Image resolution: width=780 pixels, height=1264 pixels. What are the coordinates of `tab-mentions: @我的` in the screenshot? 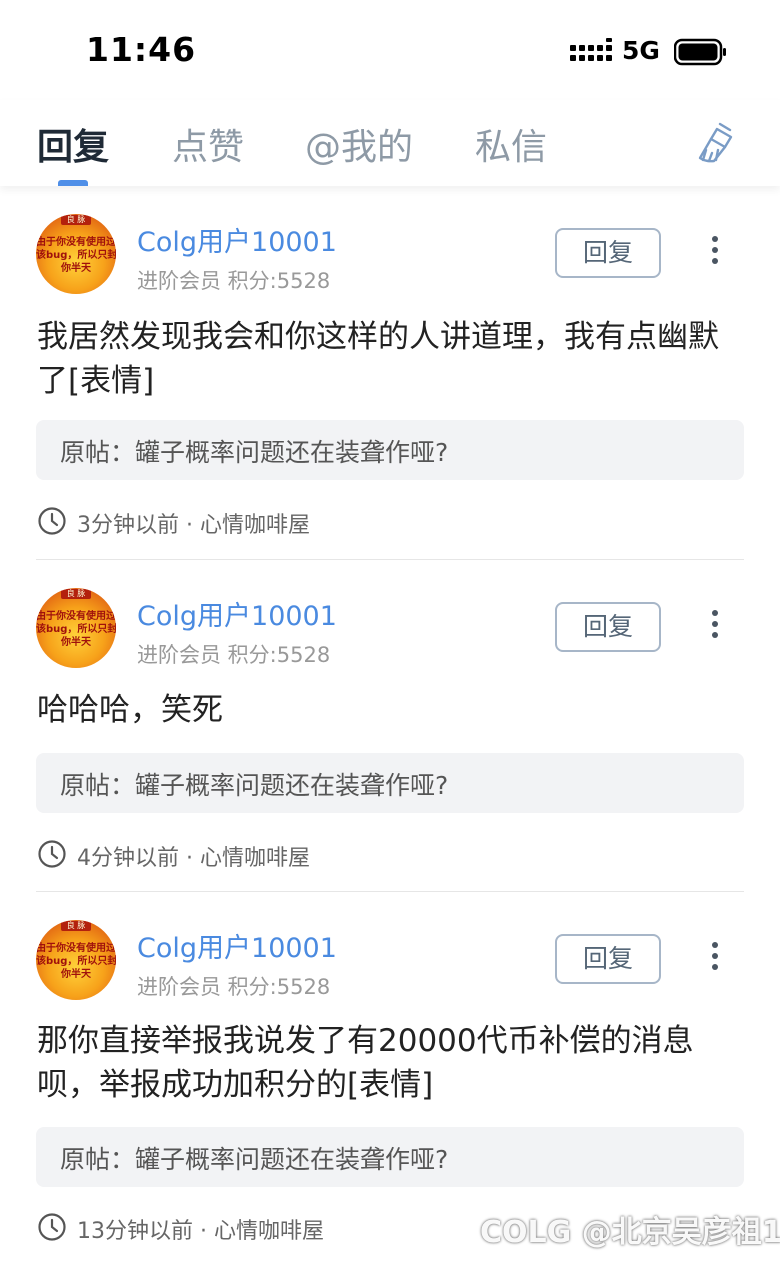 It's located at (359, 144).